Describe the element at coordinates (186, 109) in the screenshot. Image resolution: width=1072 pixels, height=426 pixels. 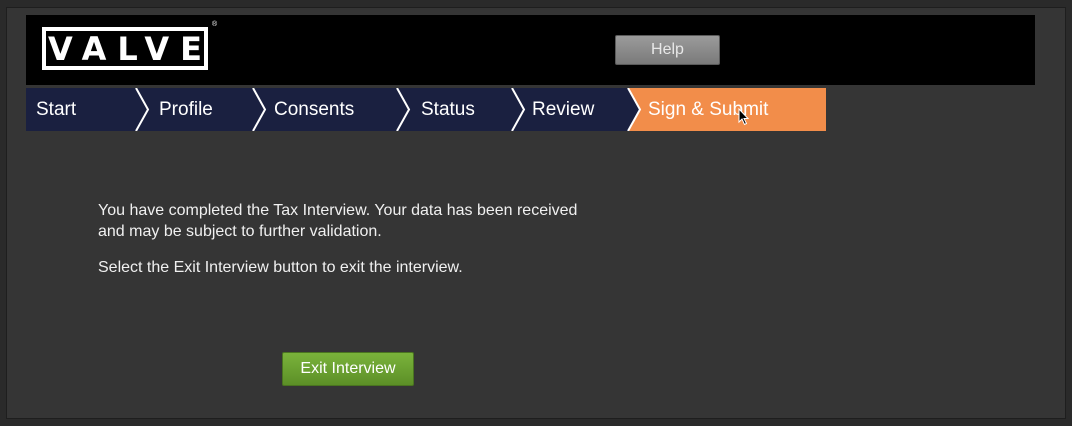
I see `step-profile: Profile` at that location.